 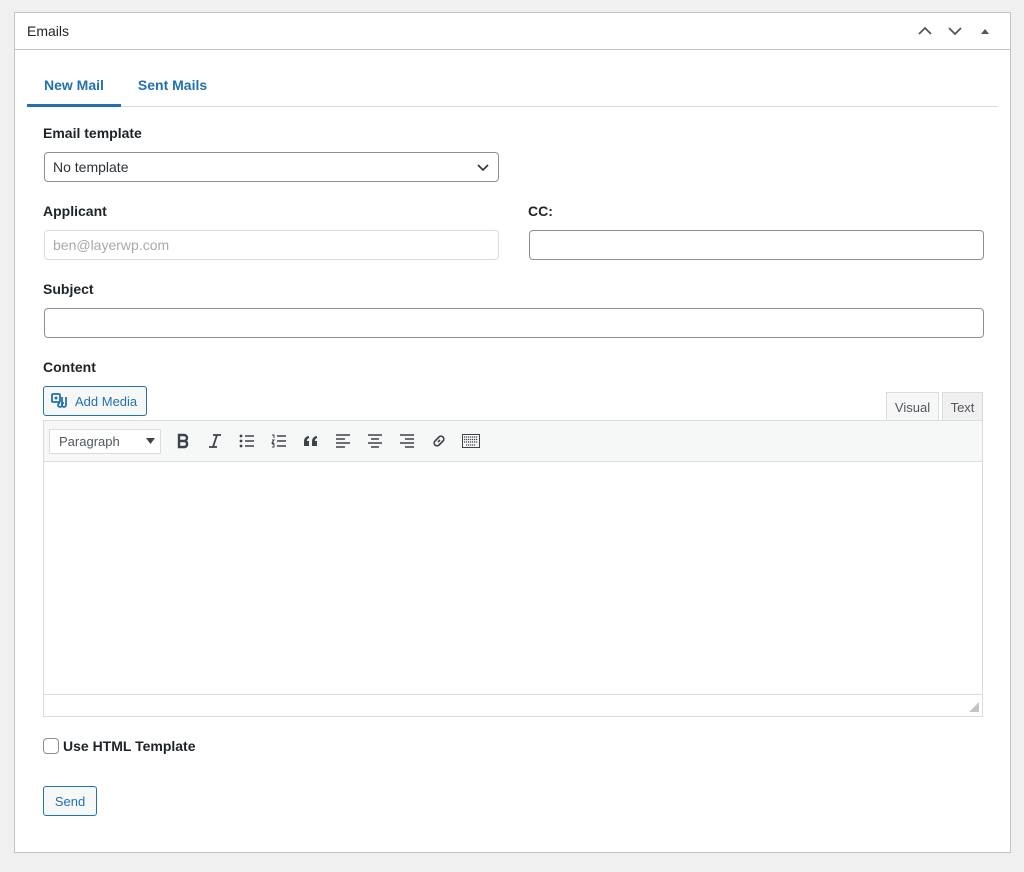 I want to click on tab-sent-mails: Sent Mails, so click(x=172, y=90).